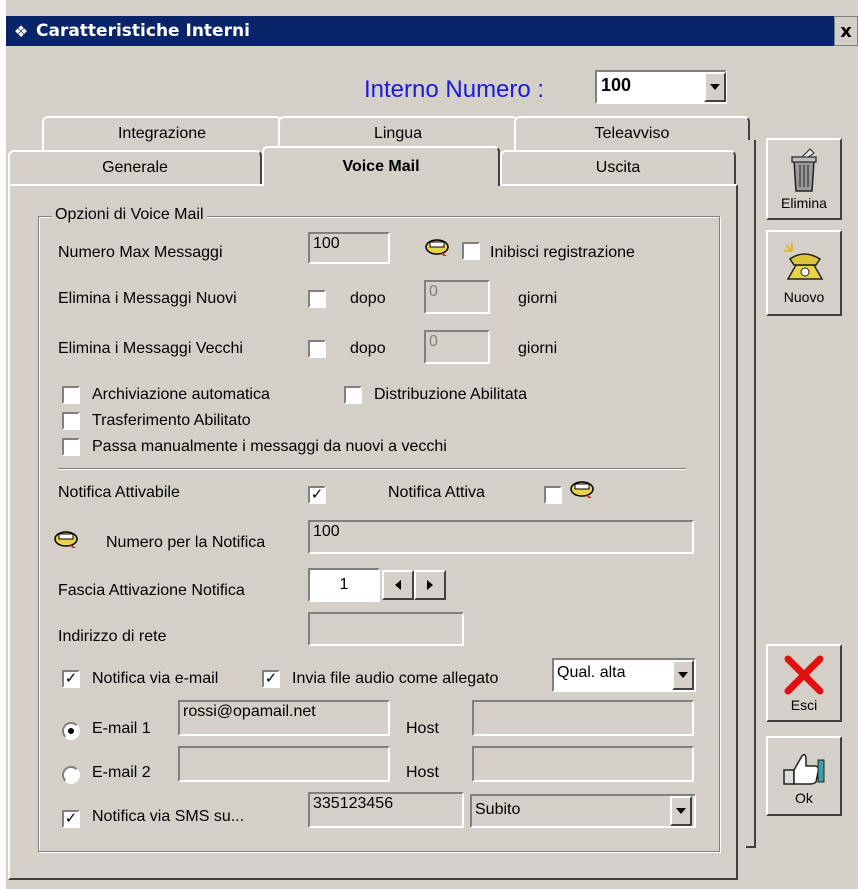  What do you see at coordinates (143, 31) in the screenshot?
I see `window-title: Caratteristiche Interni` at bounding box center [143, 31].